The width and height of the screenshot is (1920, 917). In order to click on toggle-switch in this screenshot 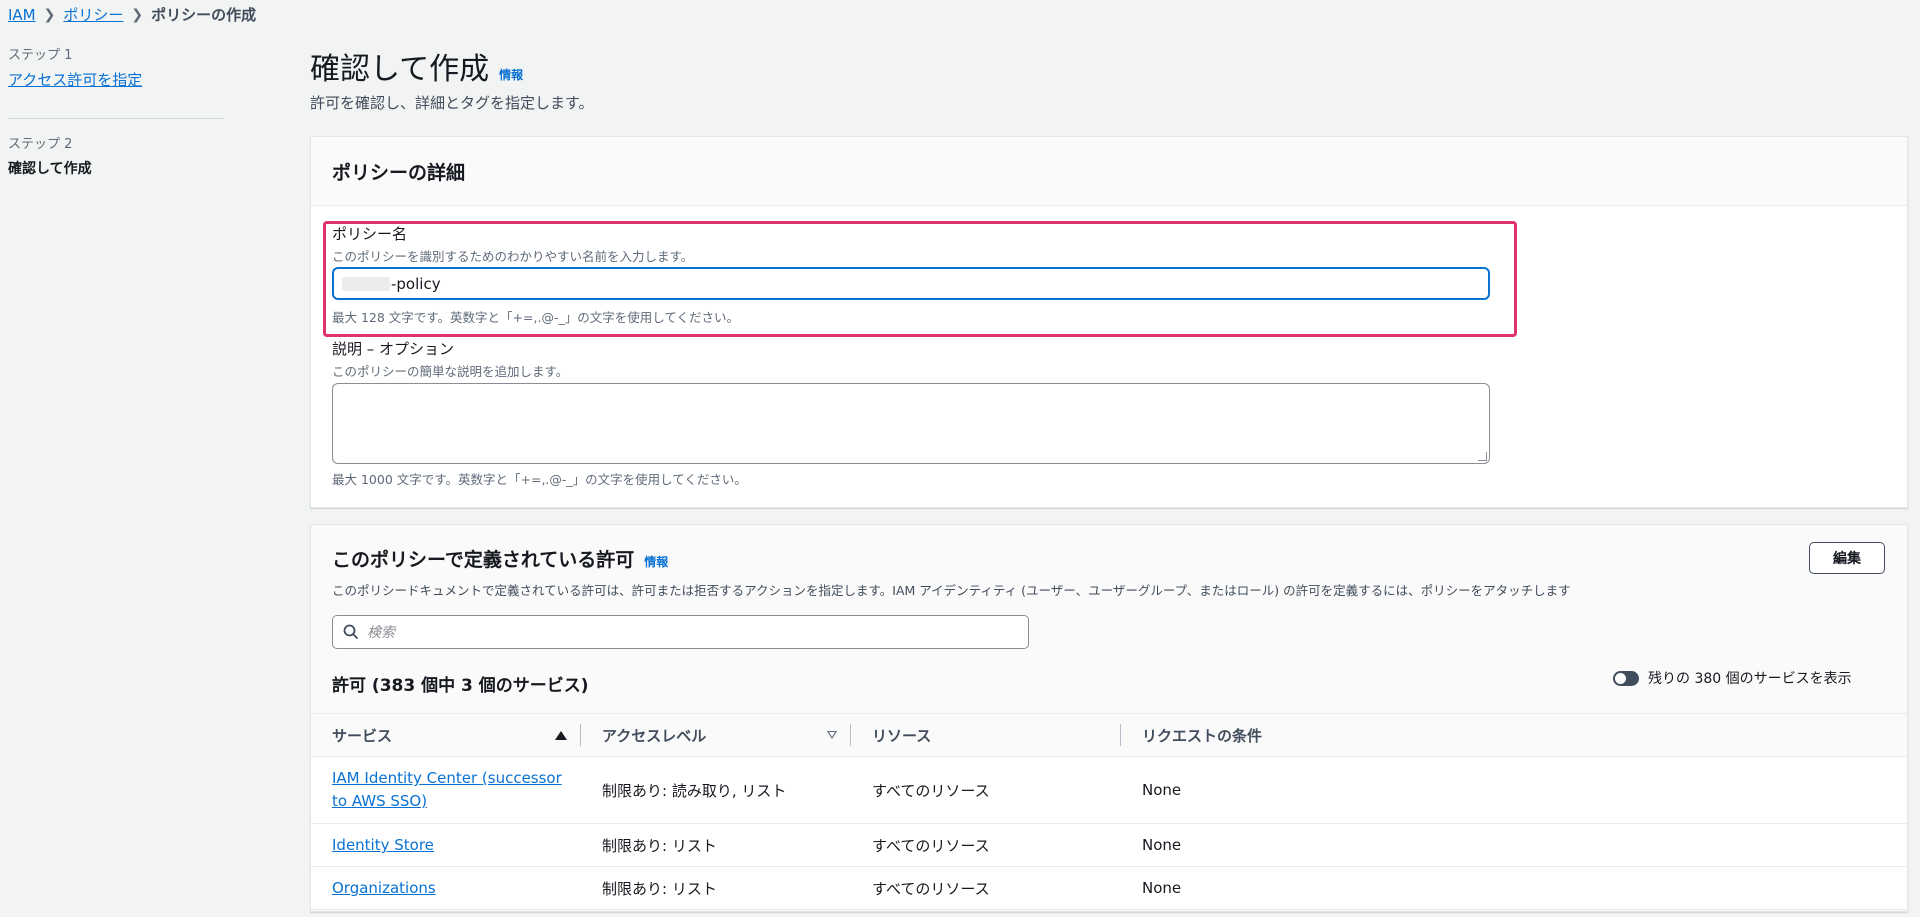, I will do `click(1626, 678)`.